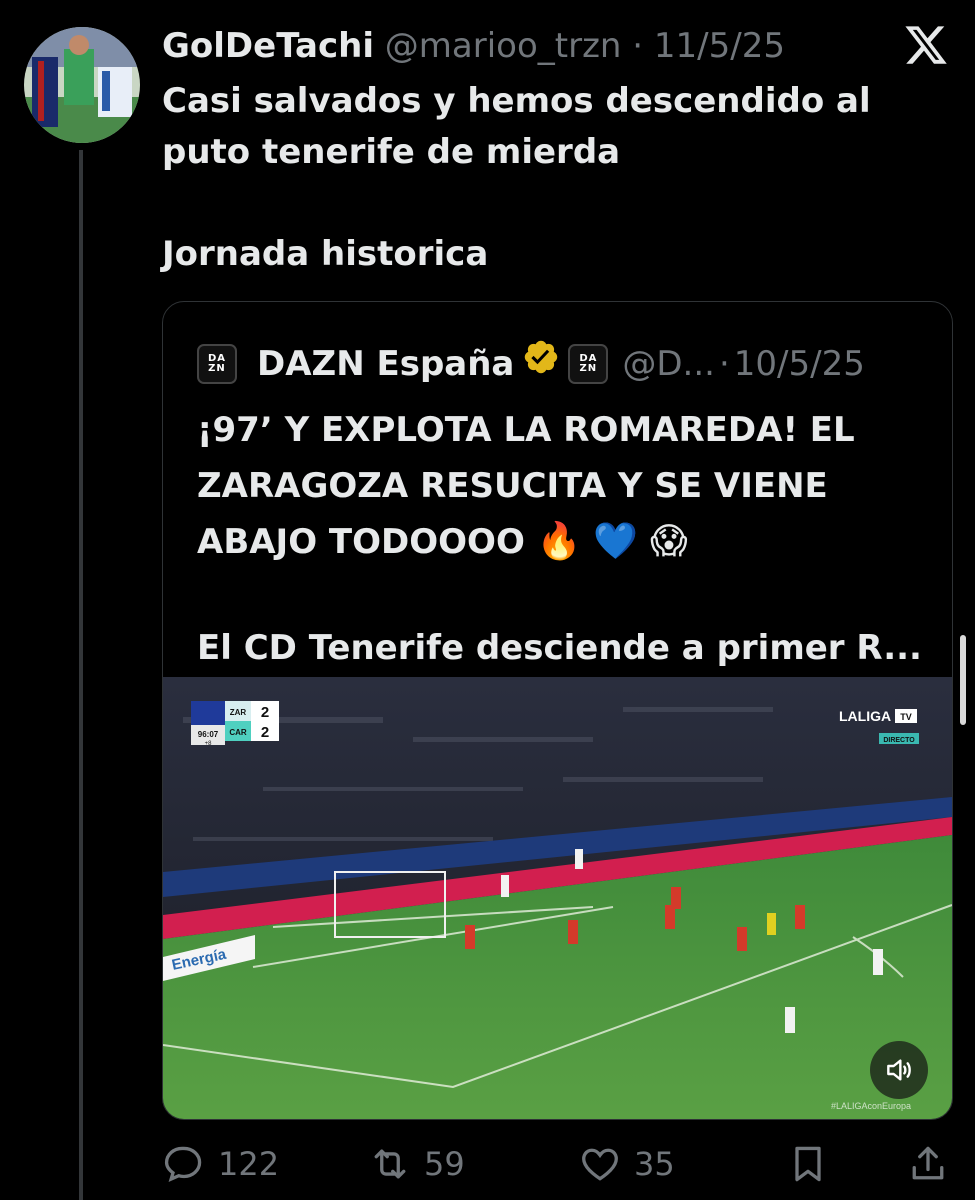 This screenshot has height=1200, width=975. I want to click on share-button, so click(928, 1164).